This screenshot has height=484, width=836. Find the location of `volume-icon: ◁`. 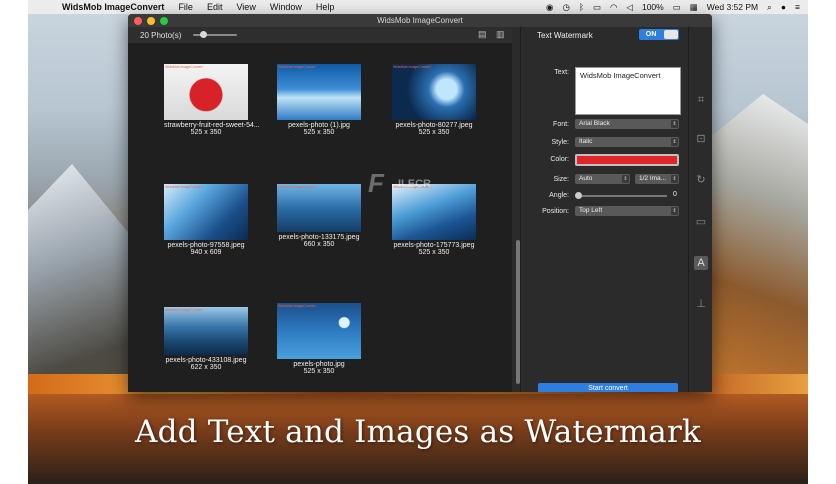

volume-icon: ◁ is located at coordinates (629, 7).